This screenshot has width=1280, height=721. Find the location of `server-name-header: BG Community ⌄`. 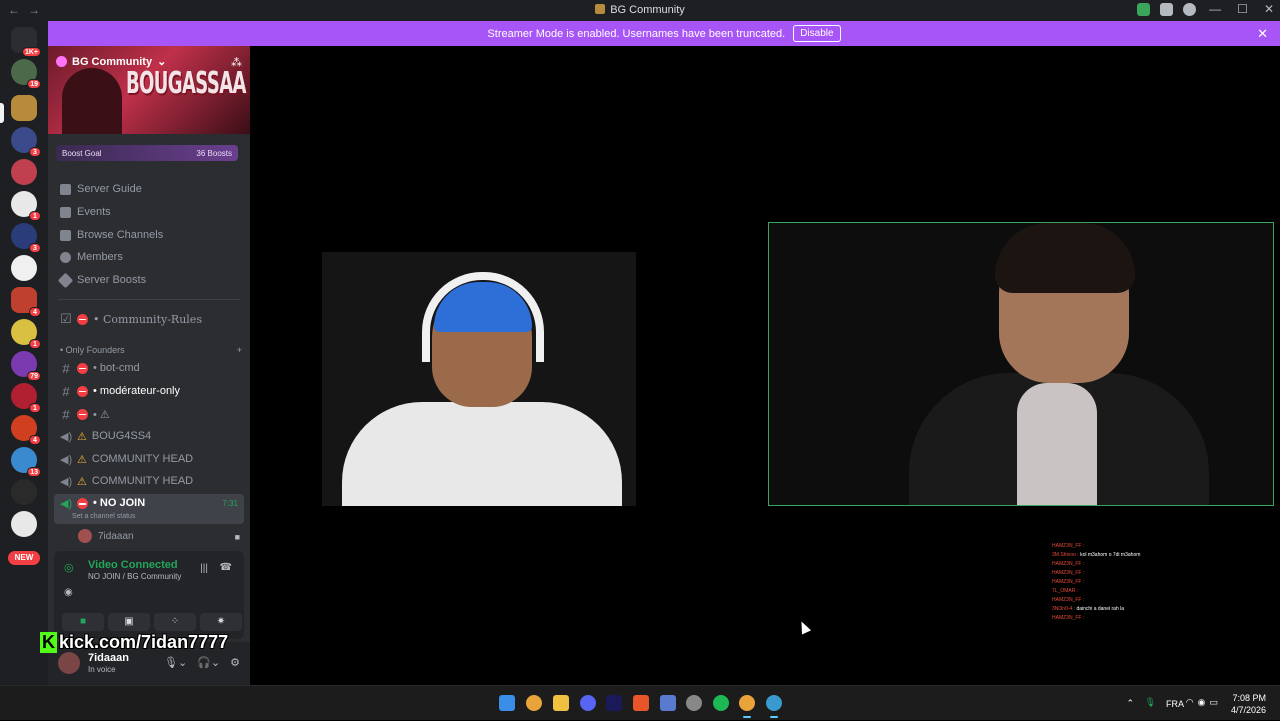

server-name-header: BG Community ⌄ is located at coordinates (111, 61).